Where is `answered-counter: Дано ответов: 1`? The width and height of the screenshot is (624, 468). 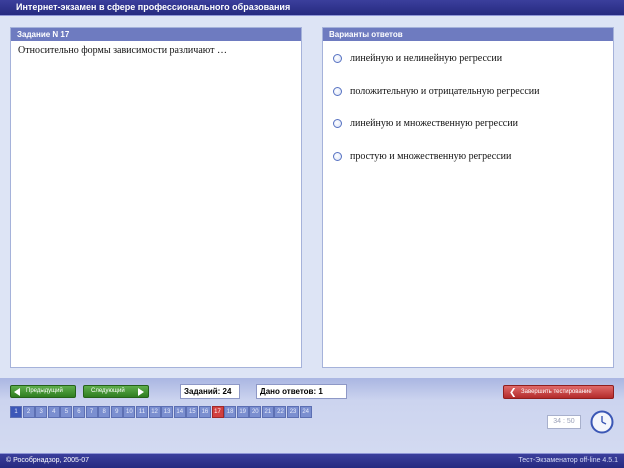 answered-counter: Дано ответов: 1 is located at coordinates (301, 391).